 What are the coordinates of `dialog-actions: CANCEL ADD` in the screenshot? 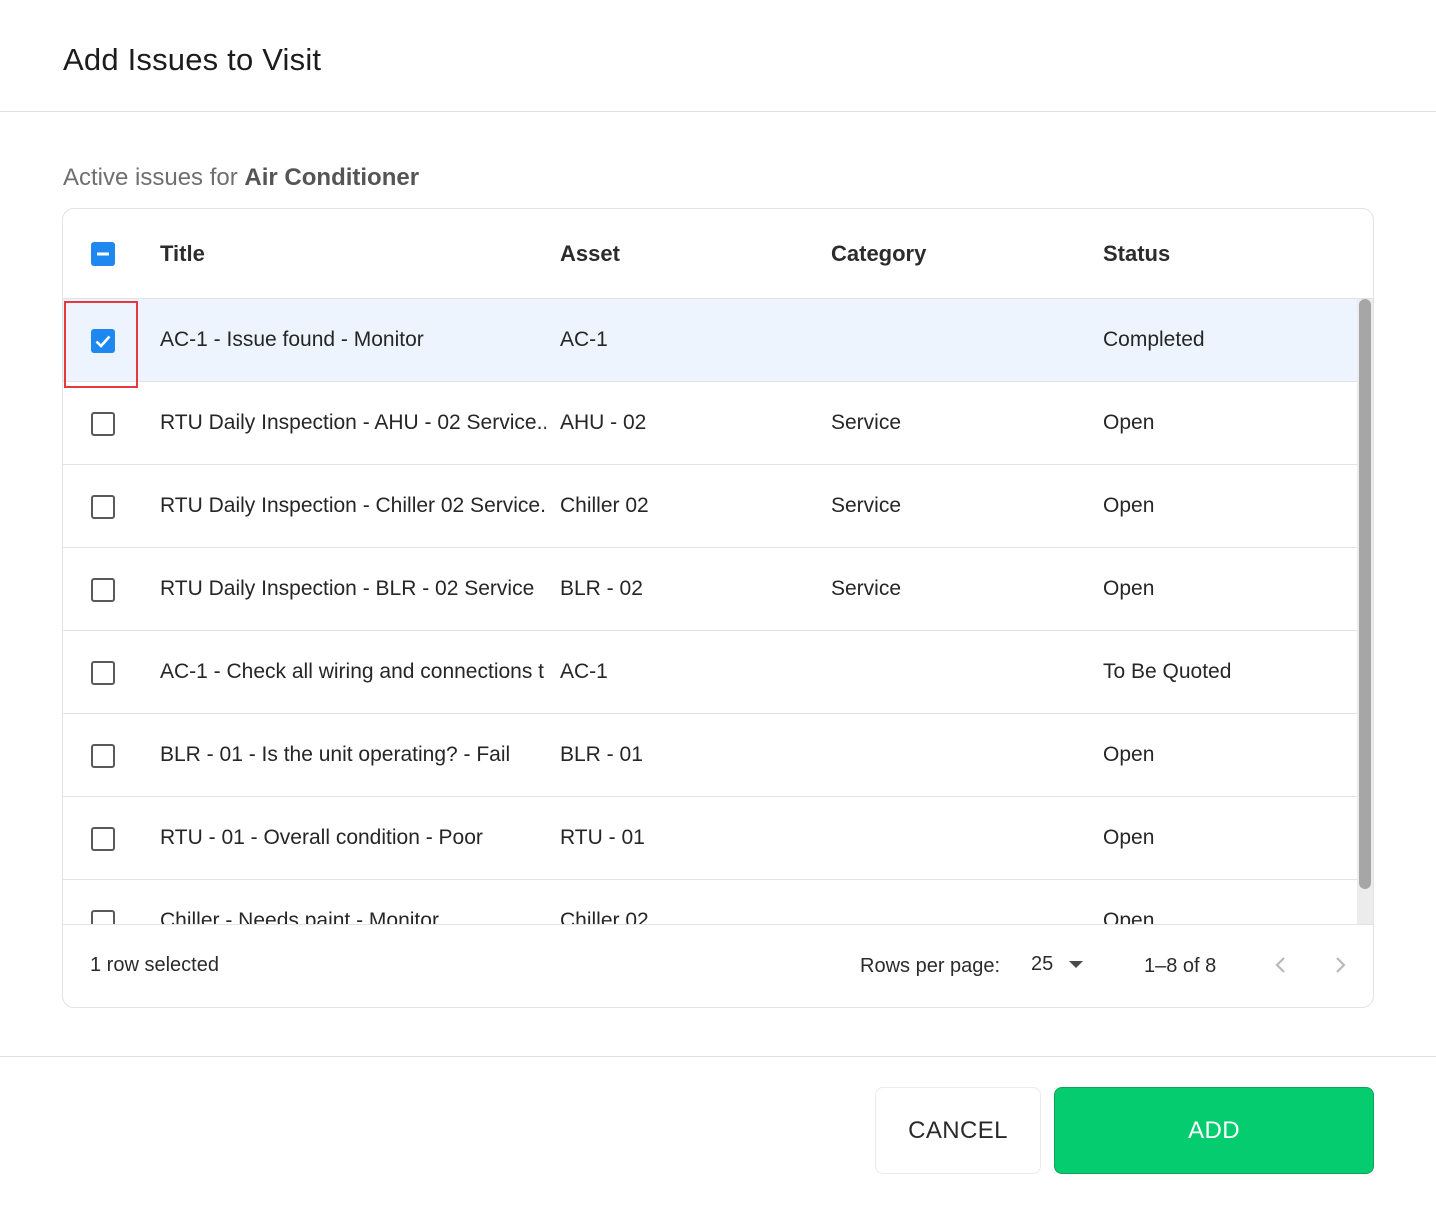 It's located at (718, 1139).